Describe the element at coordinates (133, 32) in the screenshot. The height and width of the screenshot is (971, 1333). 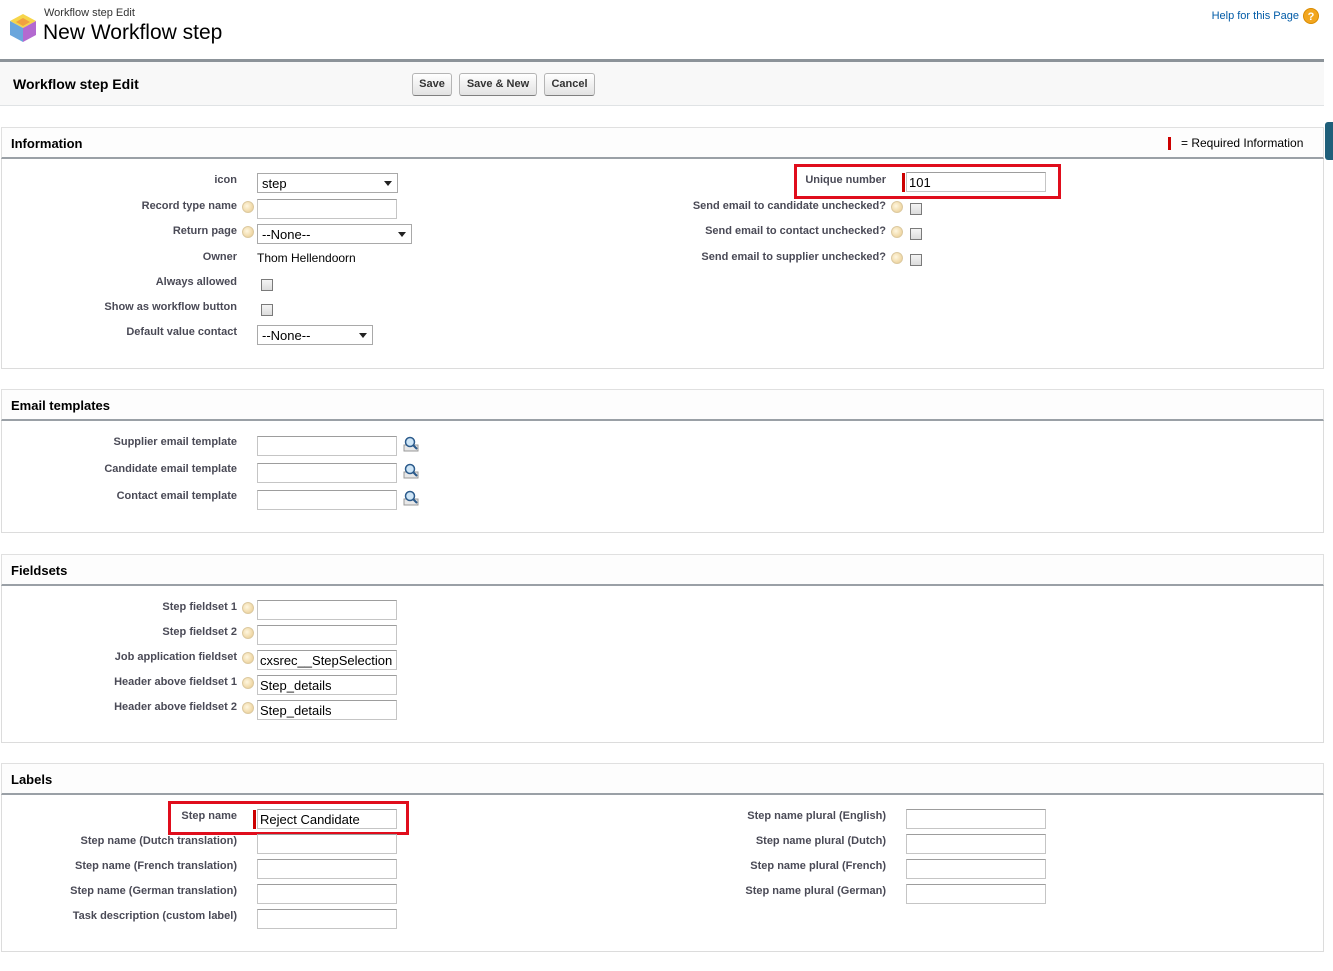
I see `page-title: New Workflow step` at that location.